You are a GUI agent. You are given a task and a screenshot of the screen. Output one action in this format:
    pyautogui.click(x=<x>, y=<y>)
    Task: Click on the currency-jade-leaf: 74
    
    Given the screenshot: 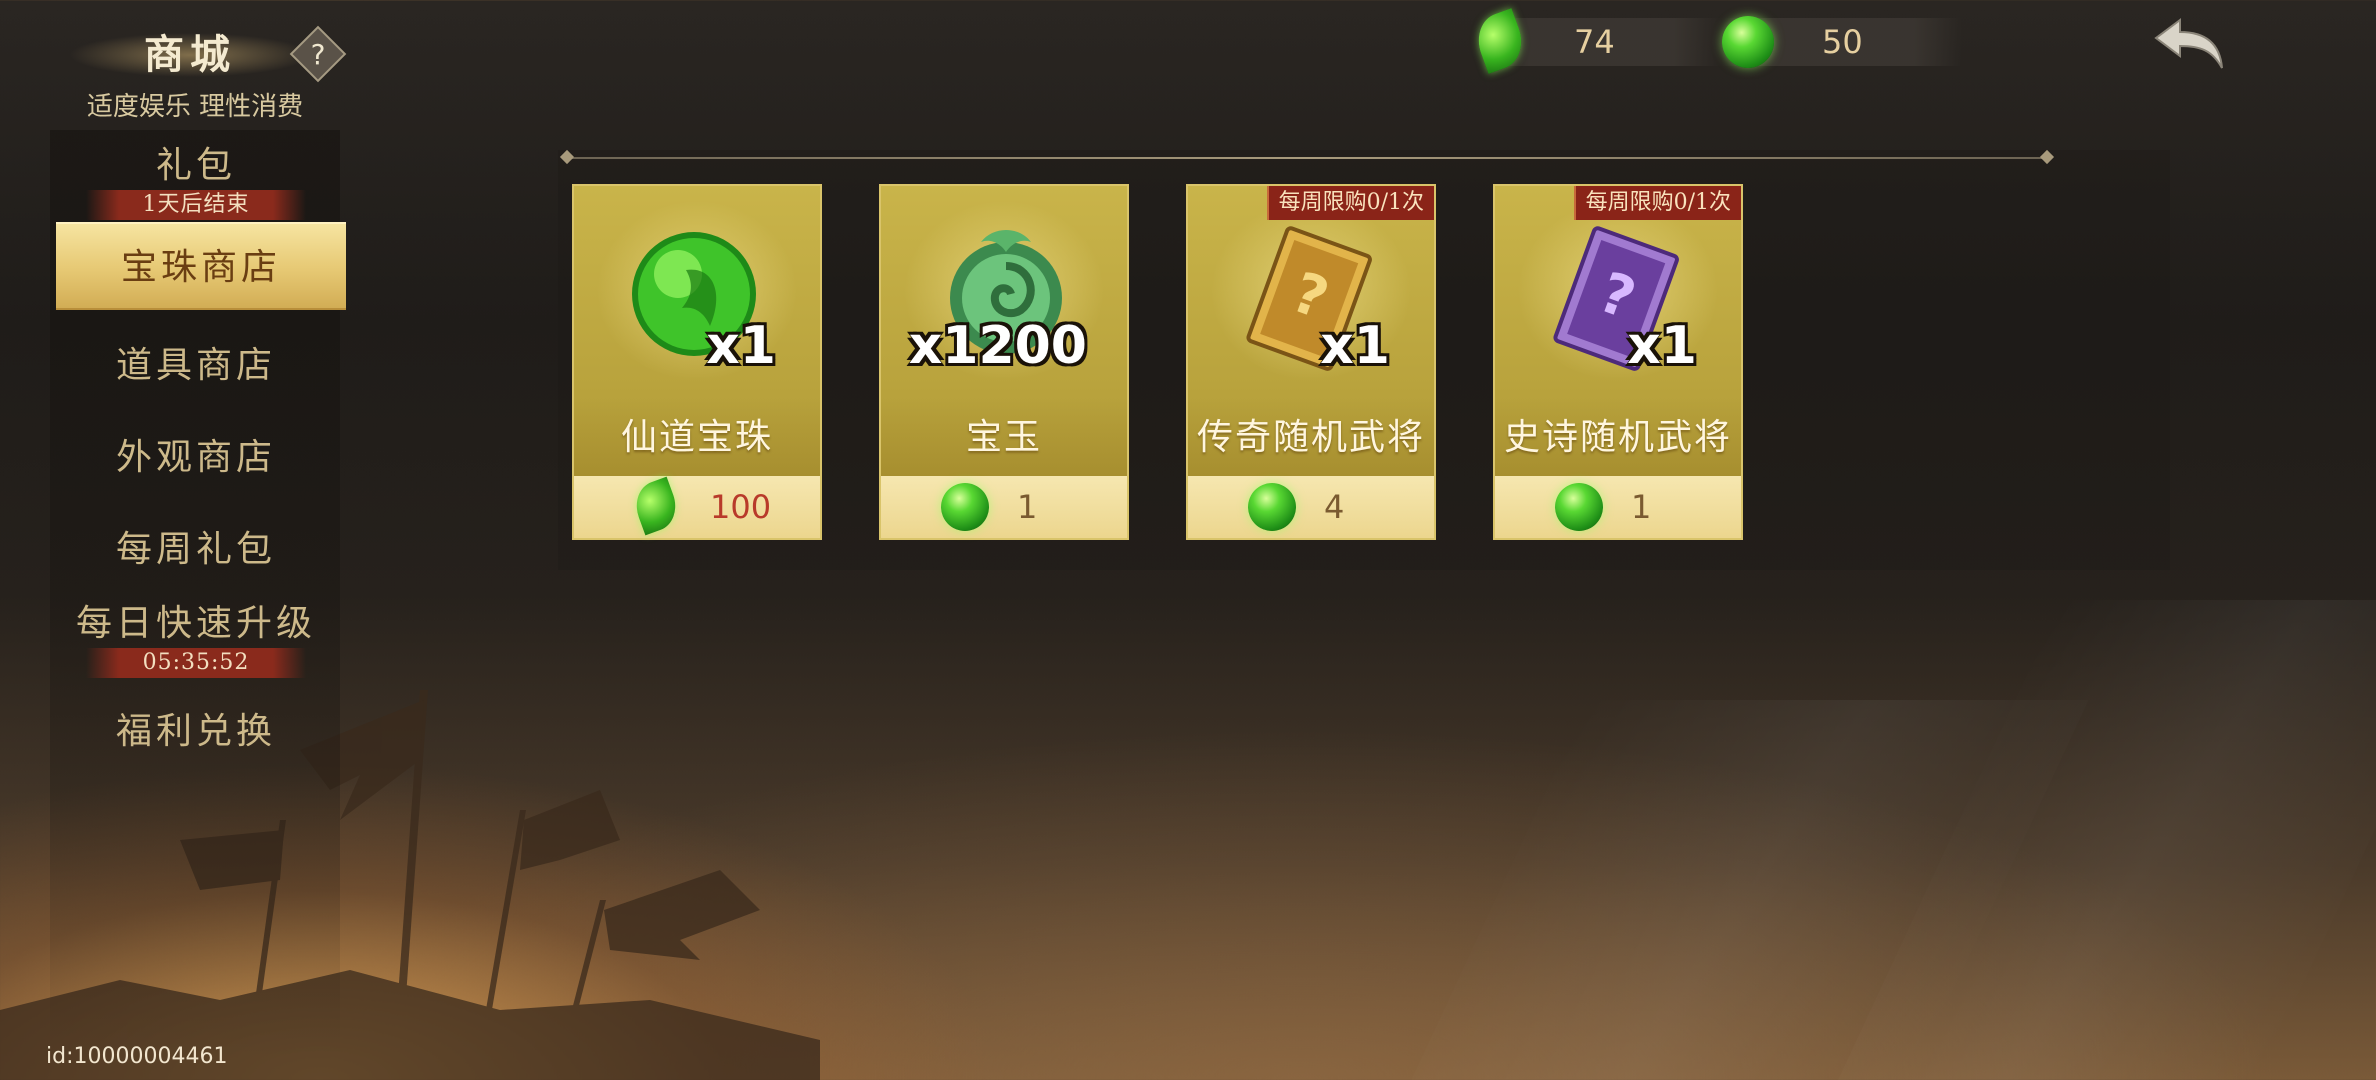 What is the action you would take?
    pyautogui.click(x=1596, y=41)
    